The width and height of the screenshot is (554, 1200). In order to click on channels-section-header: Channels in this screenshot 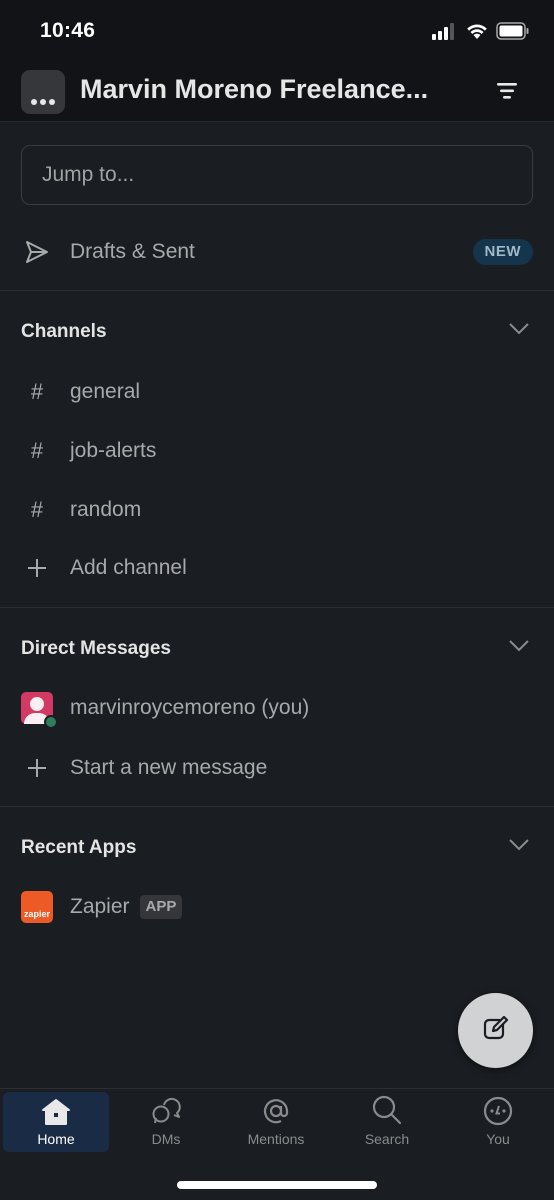, I will do `click(277, 332)`.